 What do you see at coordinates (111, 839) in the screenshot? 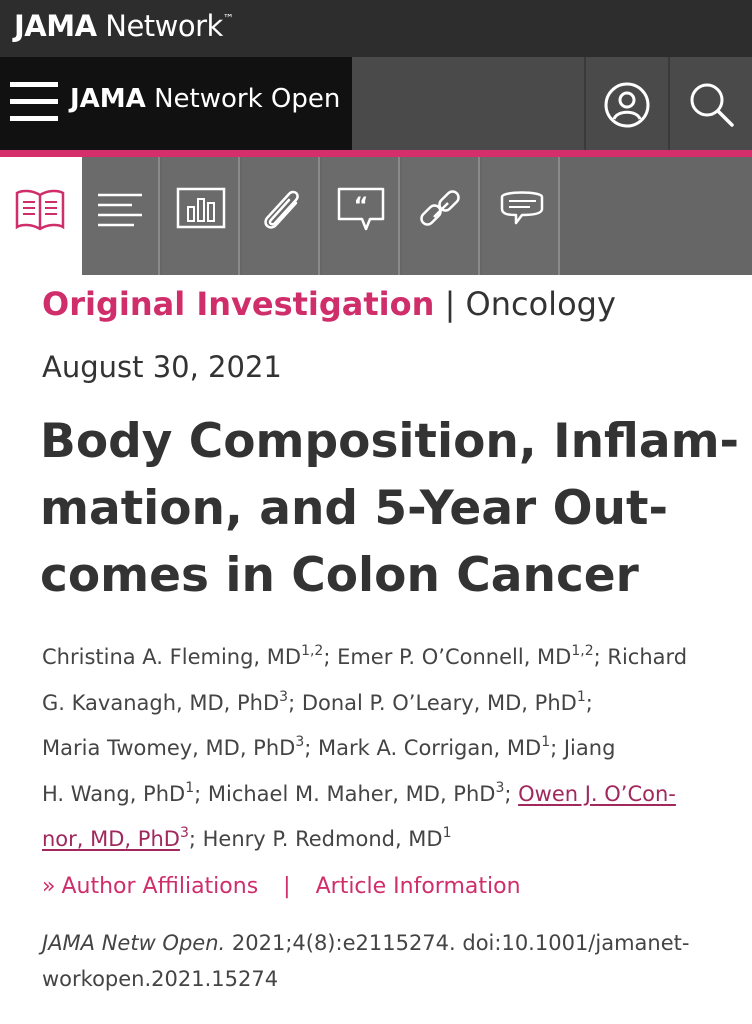
I see `author-profile-link: nor, MD, PhD` at bounding box center [111, 839].